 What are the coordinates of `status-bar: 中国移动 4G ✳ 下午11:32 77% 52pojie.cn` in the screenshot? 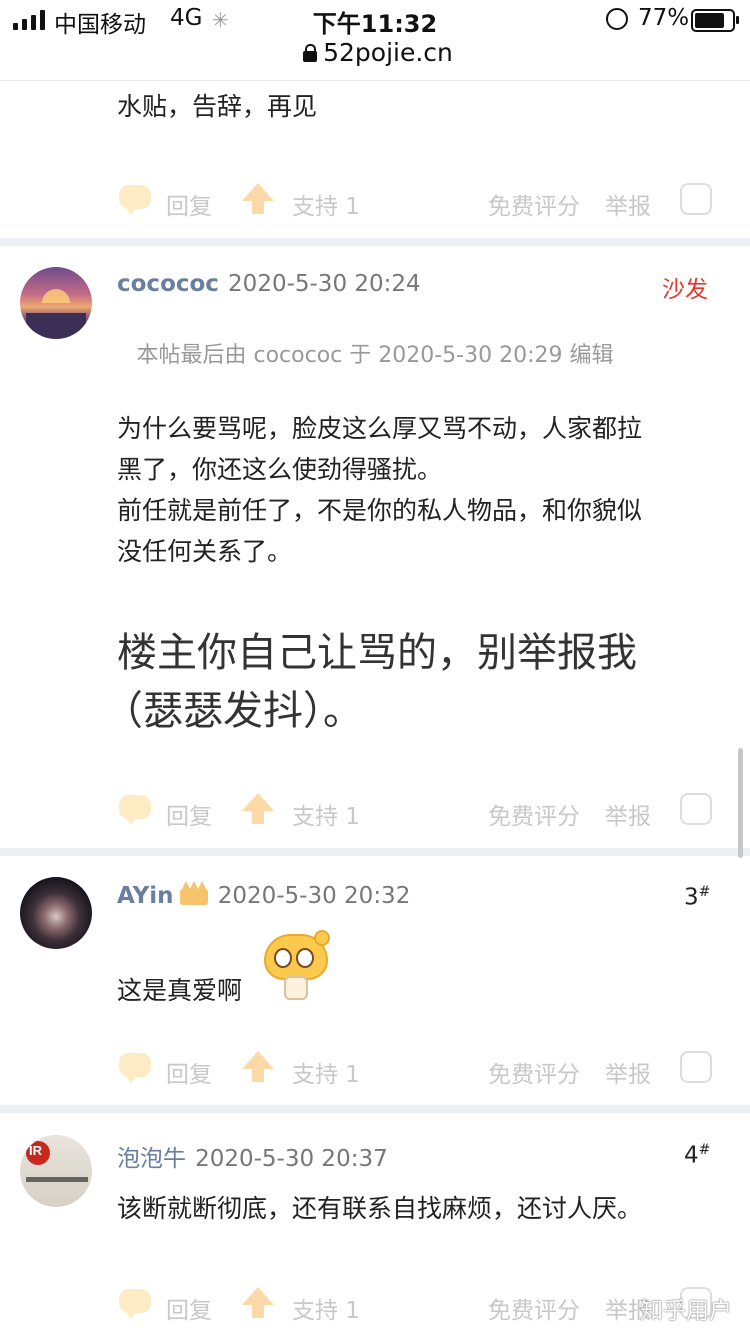 It's located at (375, 40).